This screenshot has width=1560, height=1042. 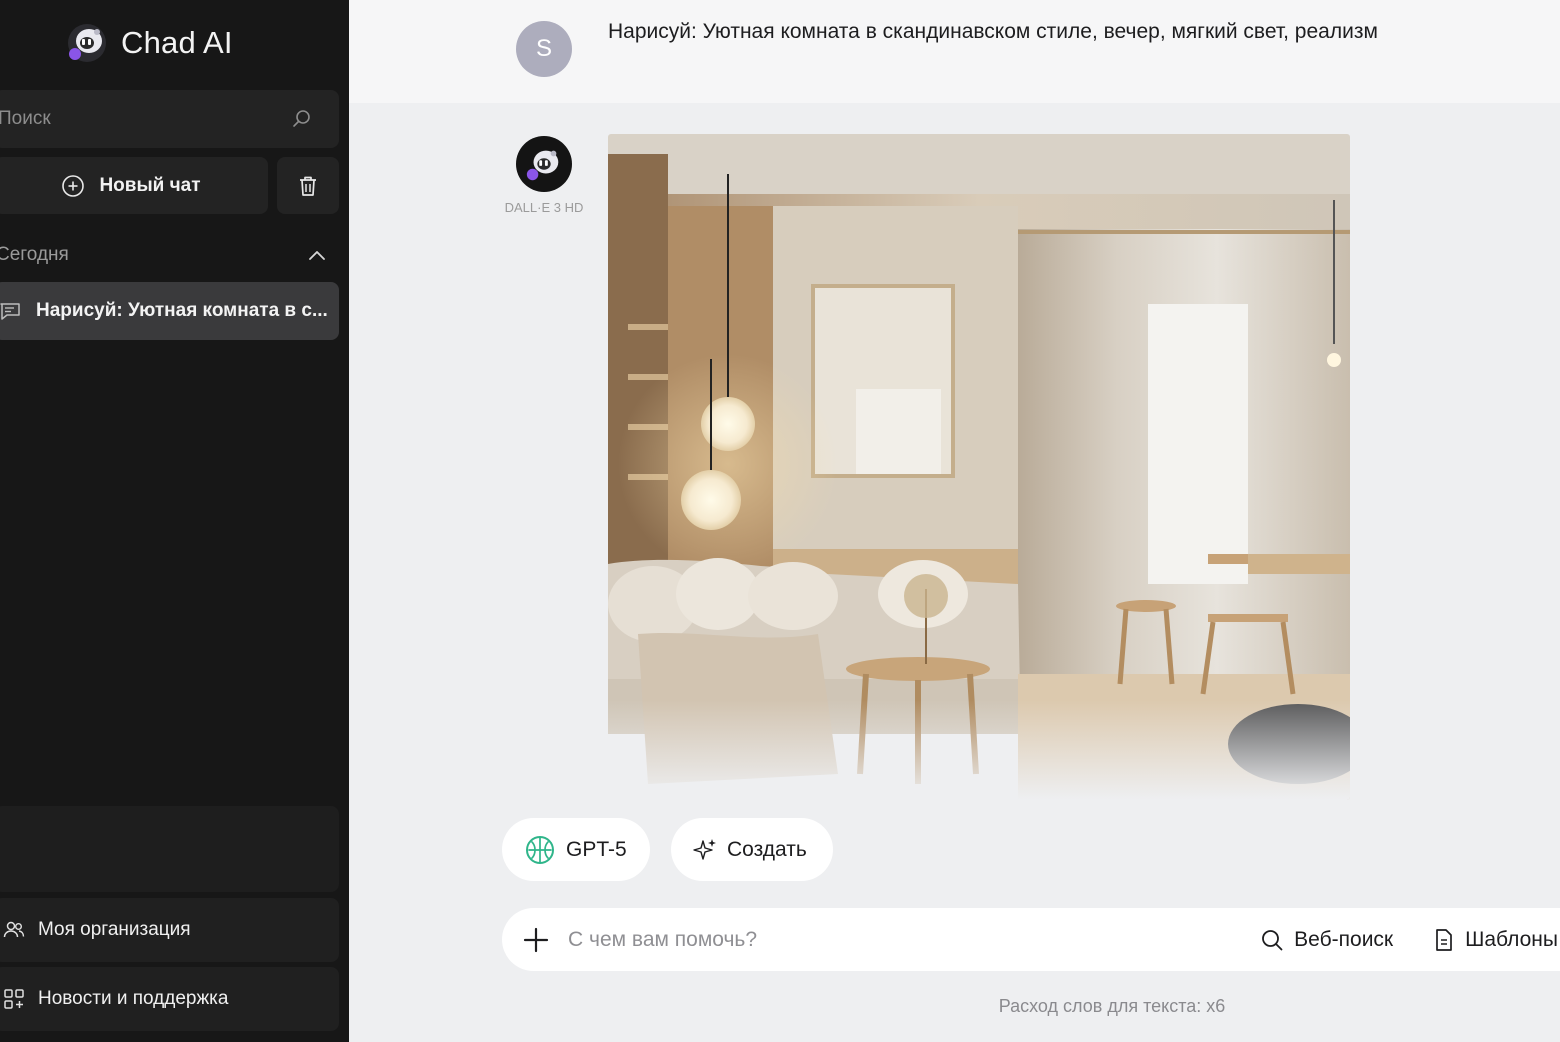 What do you see at coordinates (536, 940) in the screenshot?
I see `attach-plus-icon` at bounding box center [536, 940].